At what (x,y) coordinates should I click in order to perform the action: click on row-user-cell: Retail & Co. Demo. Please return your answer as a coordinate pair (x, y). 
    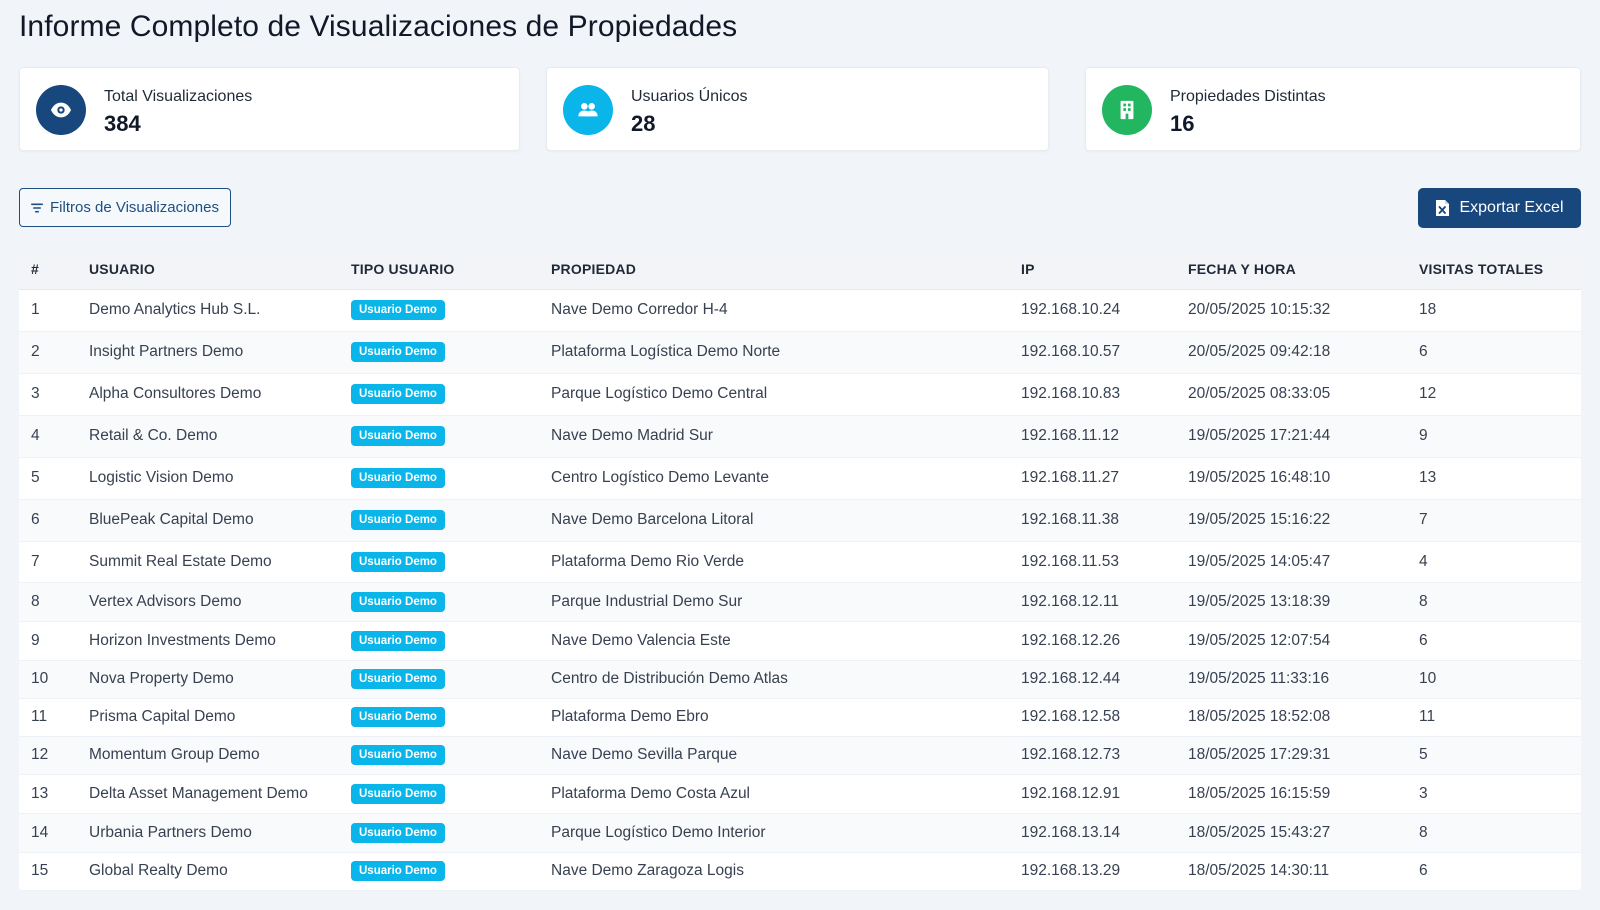
    Looking at the image, I should click on (208, 436).